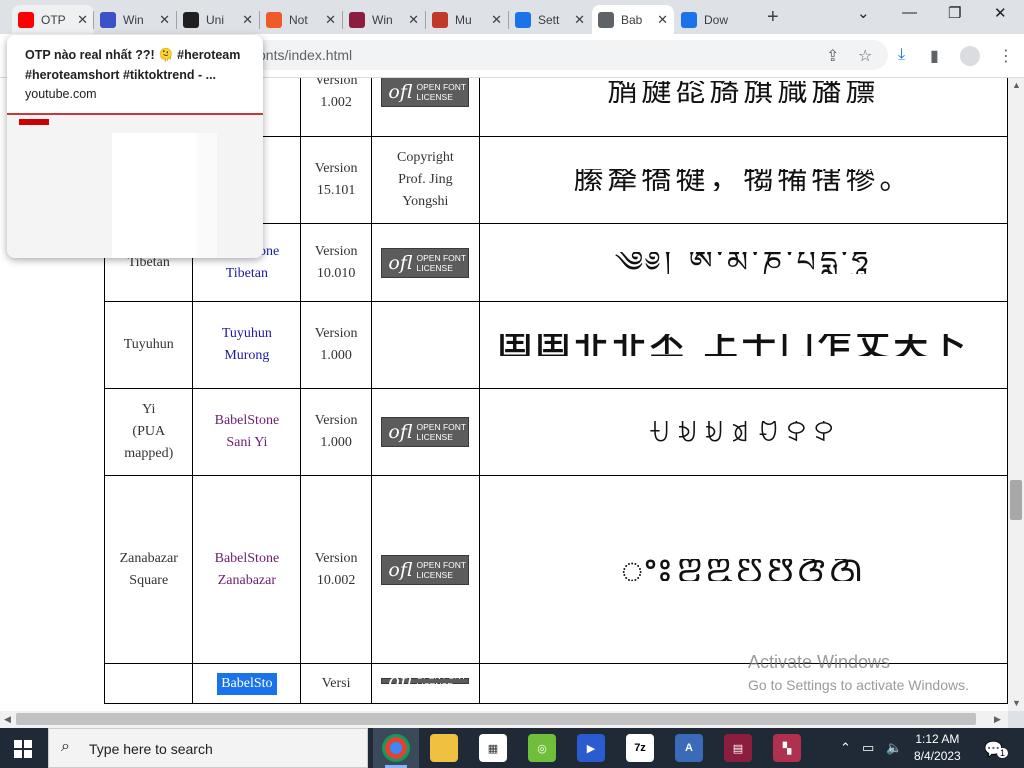 This screenshot has height=768, width=1024. I want to click on media-app-icon: ▶, so click(591, 748).